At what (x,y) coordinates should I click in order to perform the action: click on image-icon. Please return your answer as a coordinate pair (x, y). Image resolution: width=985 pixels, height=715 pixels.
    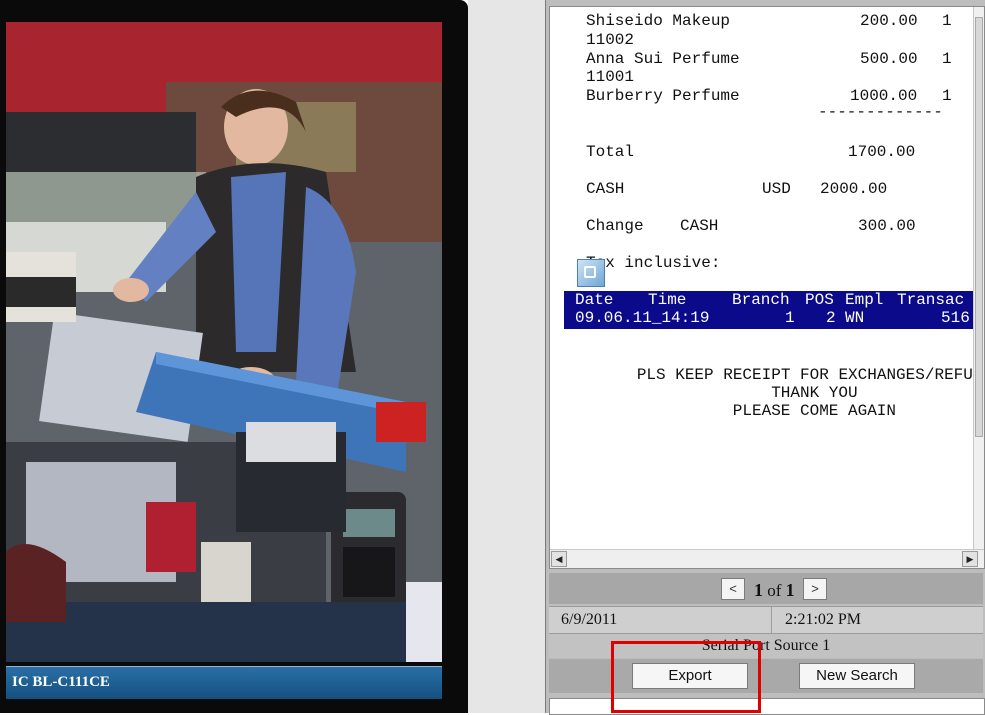
    Looking at the image, I should click on (591, 273).